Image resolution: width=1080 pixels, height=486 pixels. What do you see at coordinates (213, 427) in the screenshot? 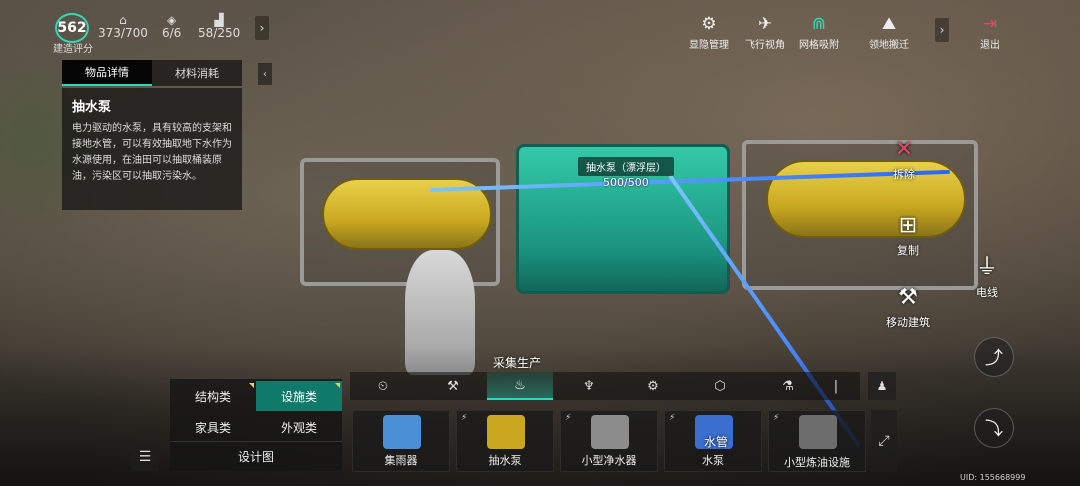
I see `category-furniture: 家具类` at bounding box center [213, 427].